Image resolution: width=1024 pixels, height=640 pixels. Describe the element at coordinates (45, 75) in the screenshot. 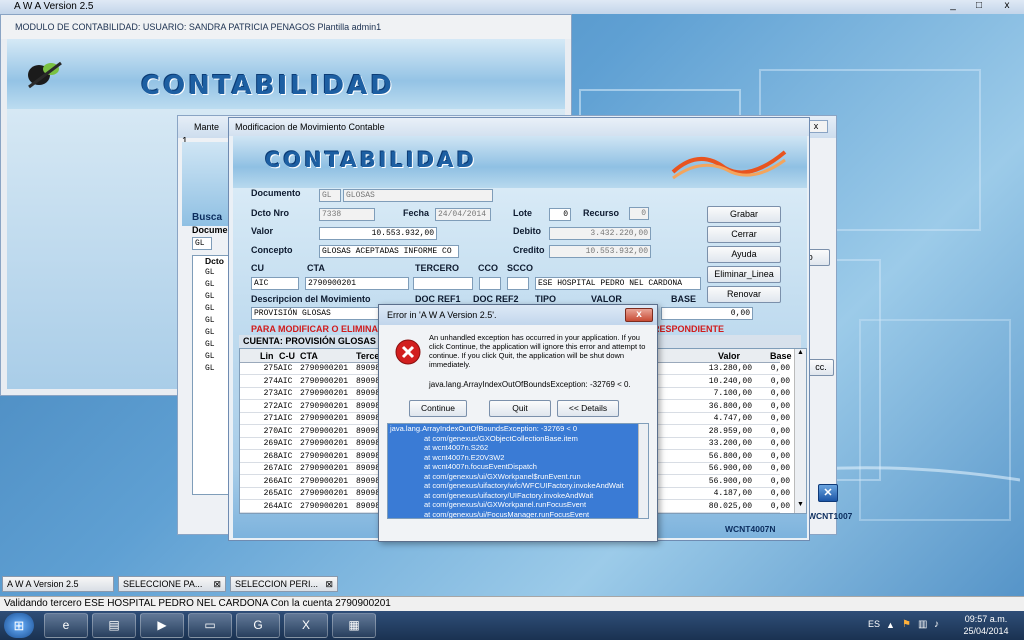

I see `awa-logo-icon` at that location.